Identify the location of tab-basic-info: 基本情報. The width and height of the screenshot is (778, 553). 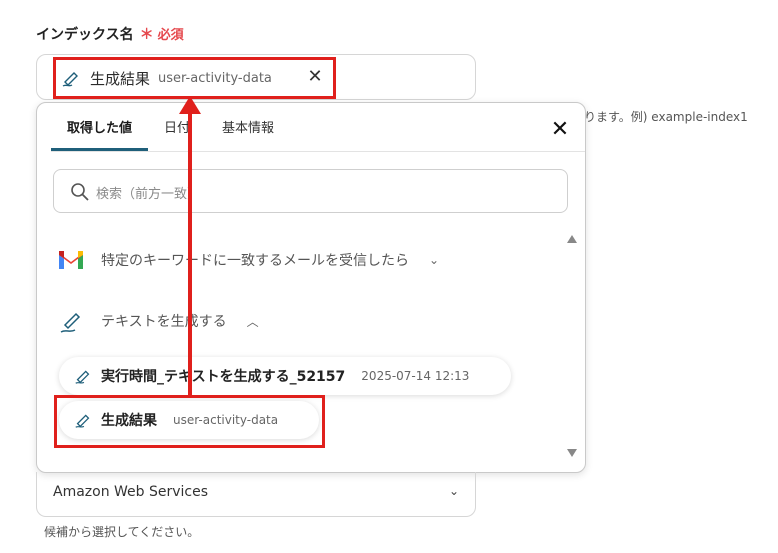
(248, 127).